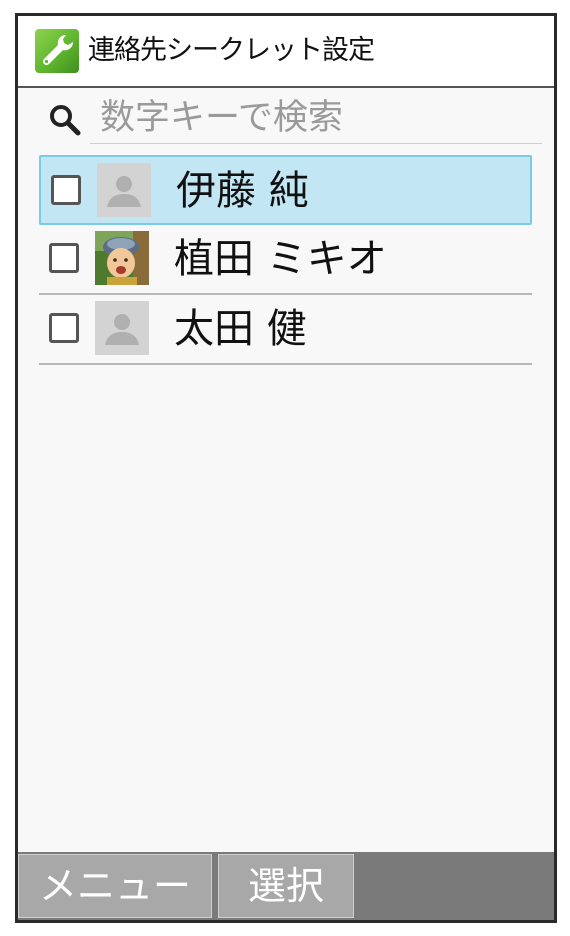  I want to click on contact-row-ito-jun: 伊藤 純, so click(285, 190).